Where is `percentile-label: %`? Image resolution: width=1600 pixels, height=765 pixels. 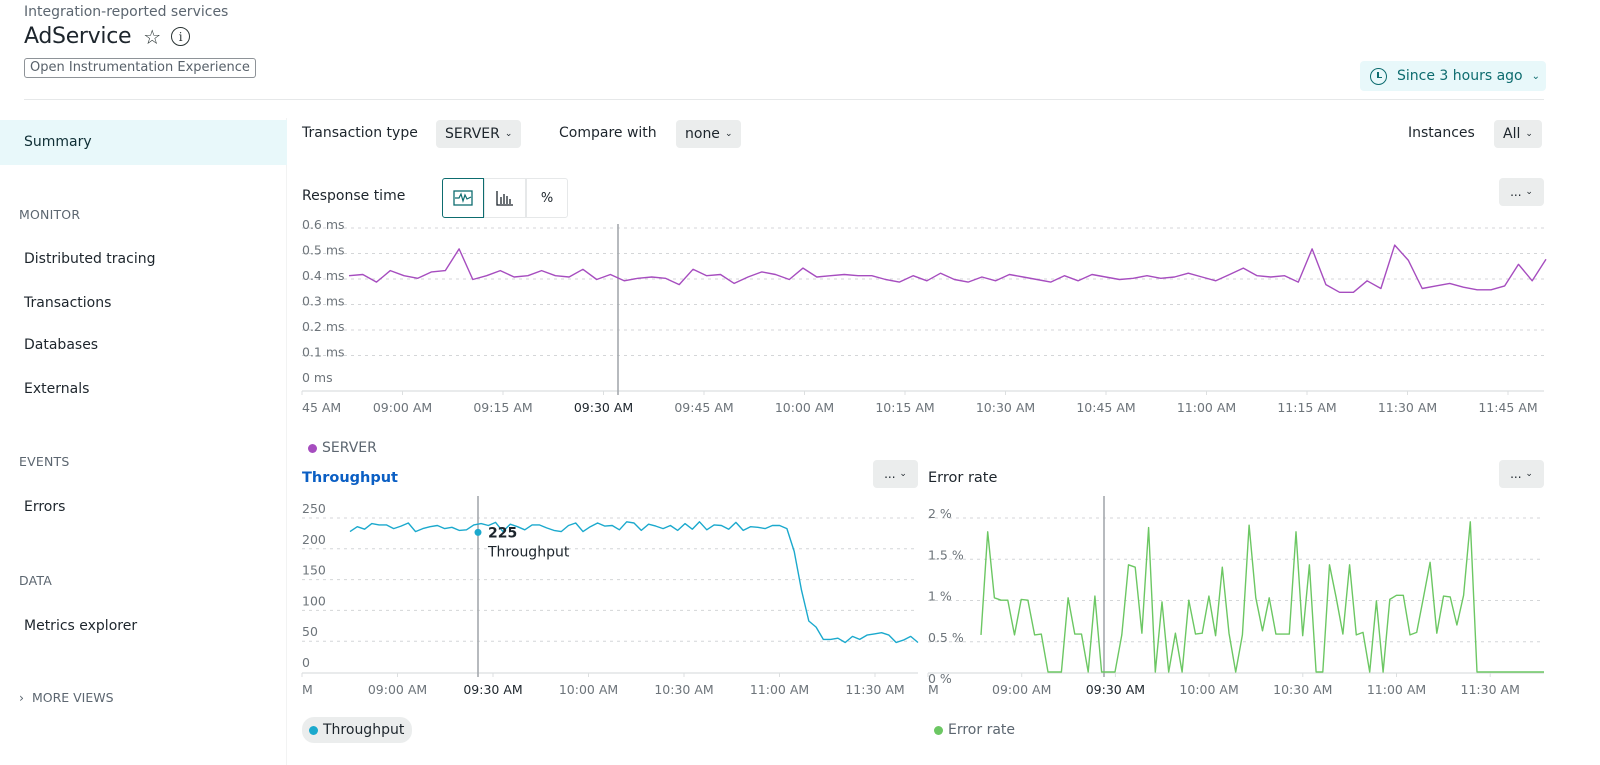
percentile-label: % is located at coordinates (547, 198).